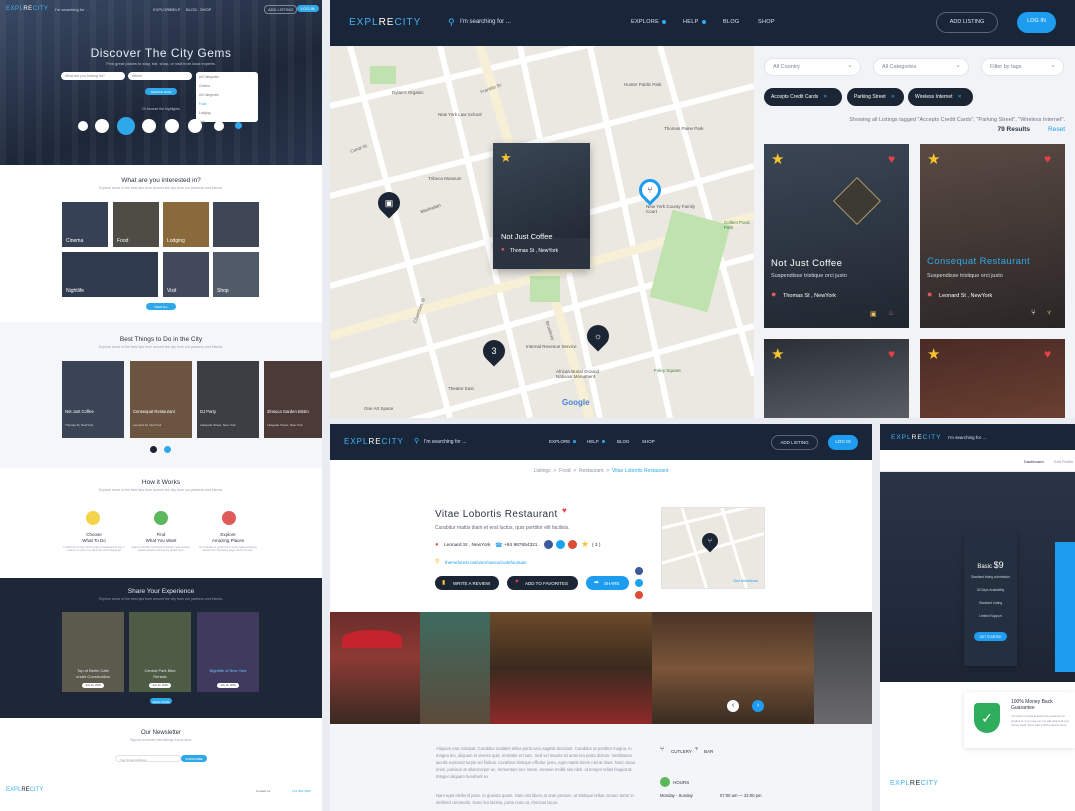 The image size is (1075, 811). What do you see at coordinates (228, 652) in the screenshot?
I see `experience-card: Nightlife of New York July 16, 2018` at bounding box center [228, 652].